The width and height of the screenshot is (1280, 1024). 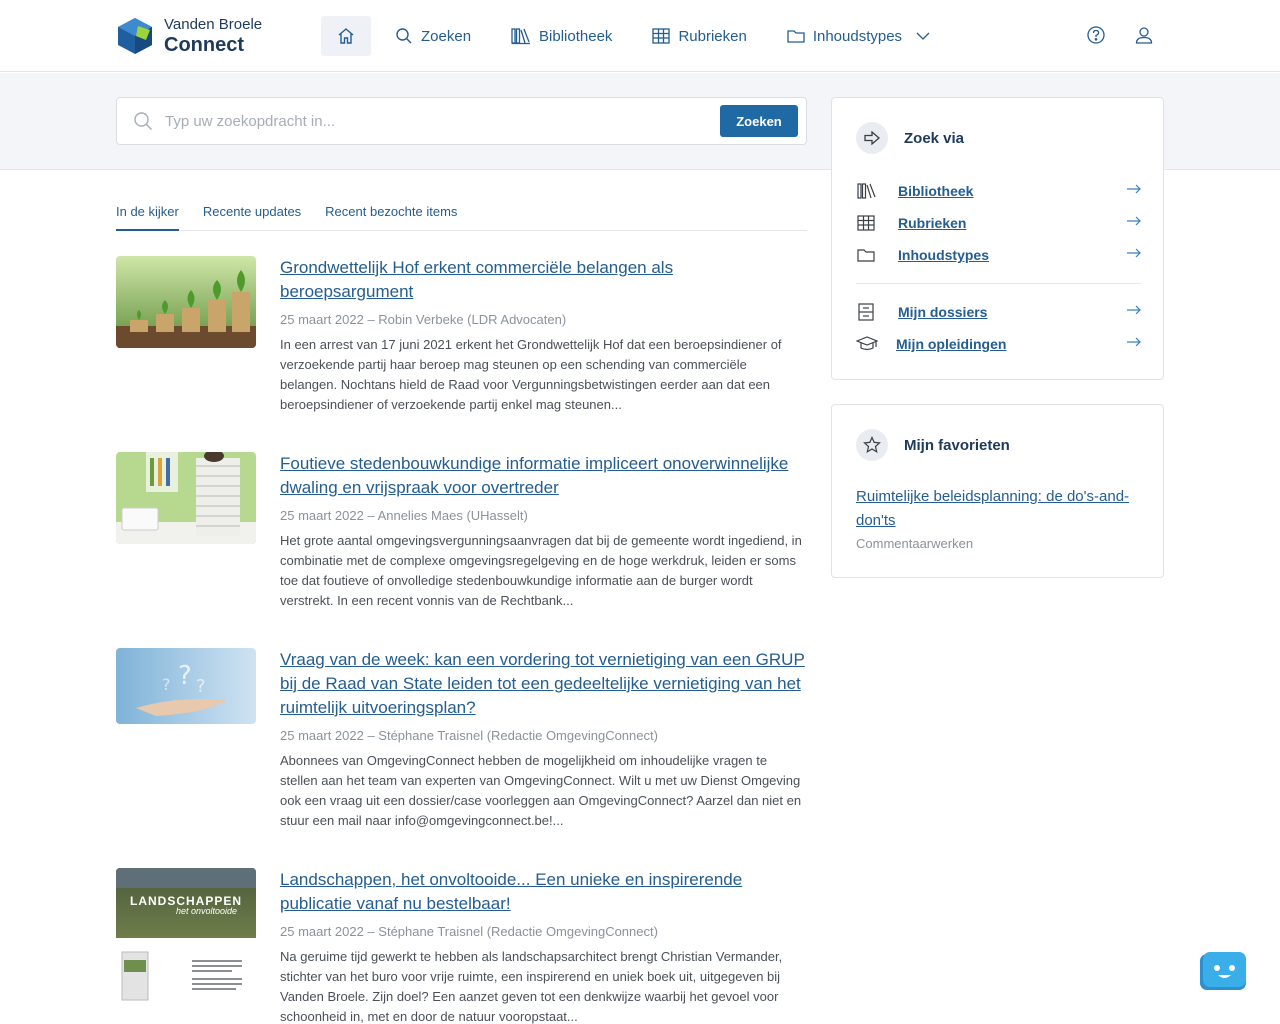 I want to click on card-divider, so click(x=998, y=283).